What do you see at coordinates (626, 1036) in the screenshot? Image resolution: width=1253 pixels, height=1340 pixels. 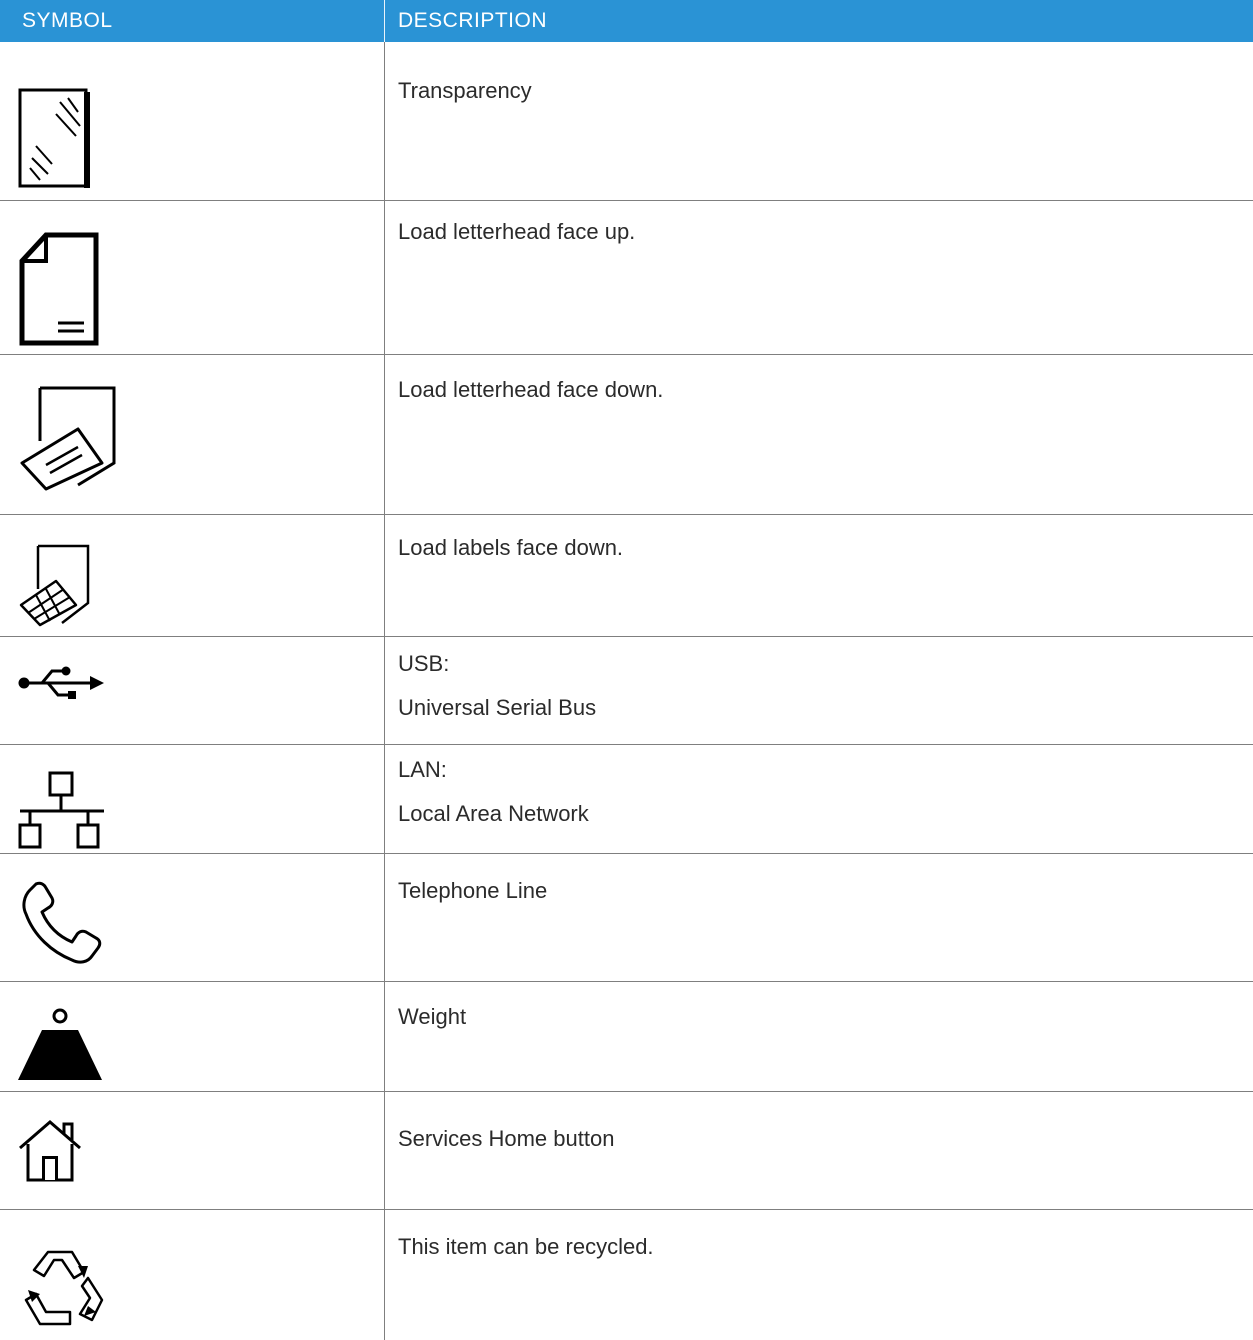 I see `table-row: Weight` at bounding box center [626, 1036].